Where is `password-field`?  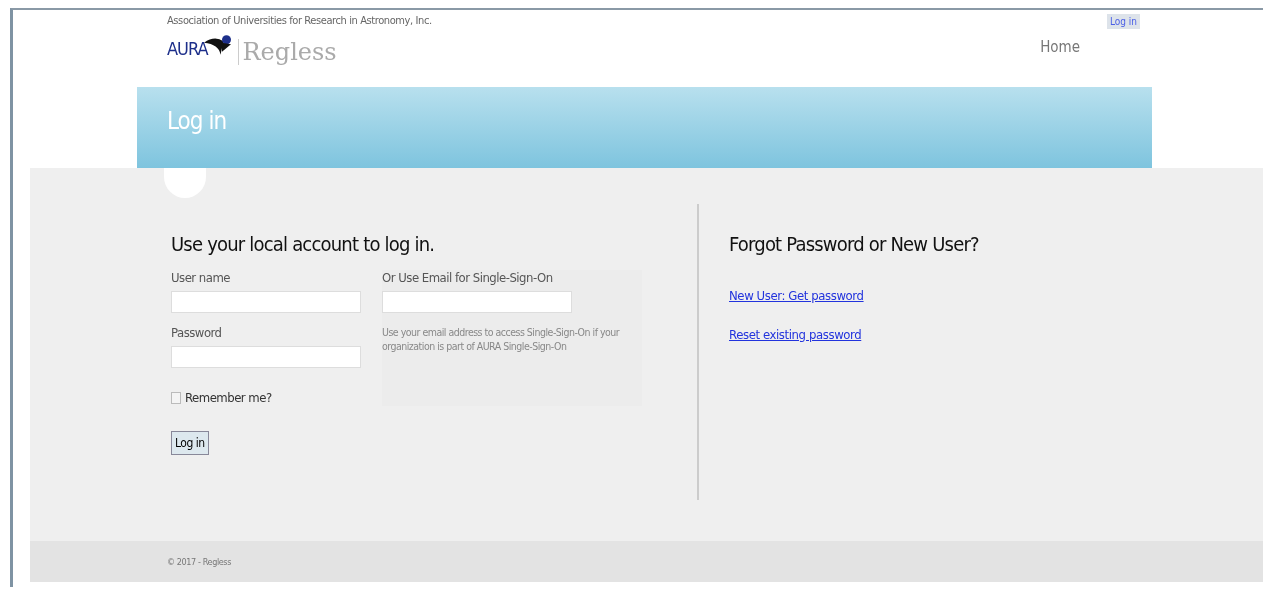 password-field is located at coordinates (266, 357).